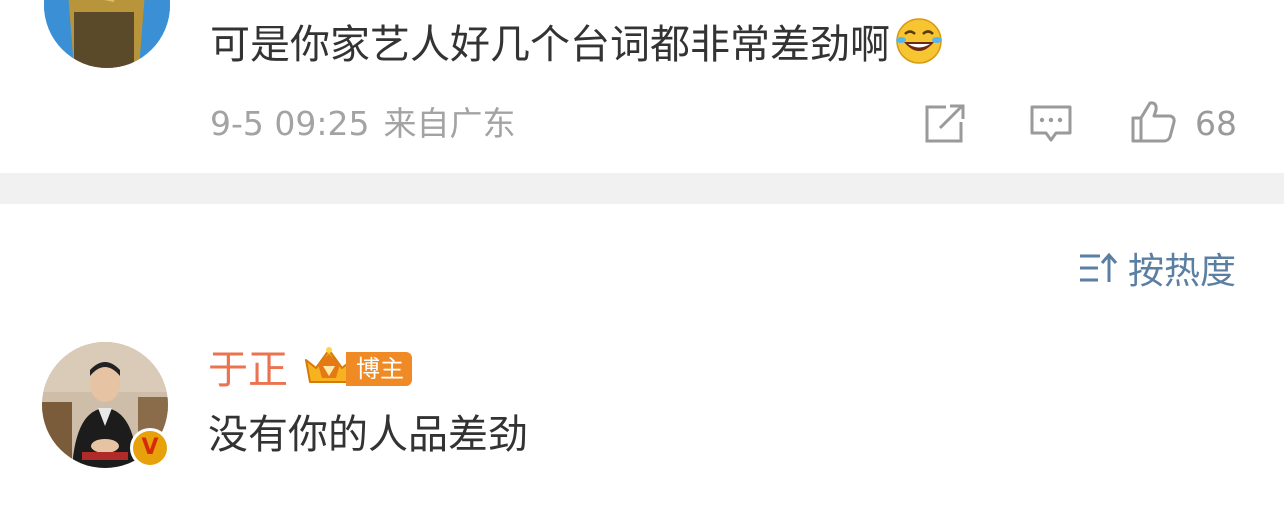 This screenshot has width=1284, height=505. I want to click on share-icon, so click(945, 126).